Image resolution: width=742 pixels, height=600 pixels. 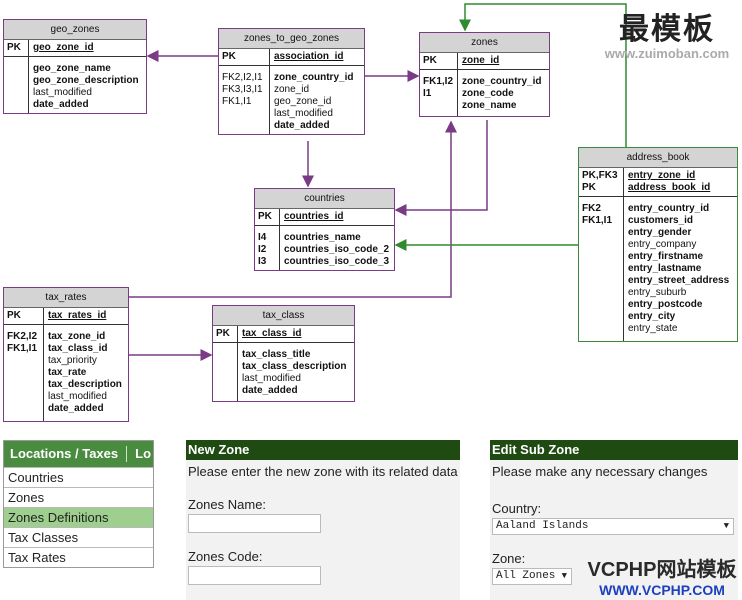 I want to click on column: zone_id, so click(x=292, y=89).